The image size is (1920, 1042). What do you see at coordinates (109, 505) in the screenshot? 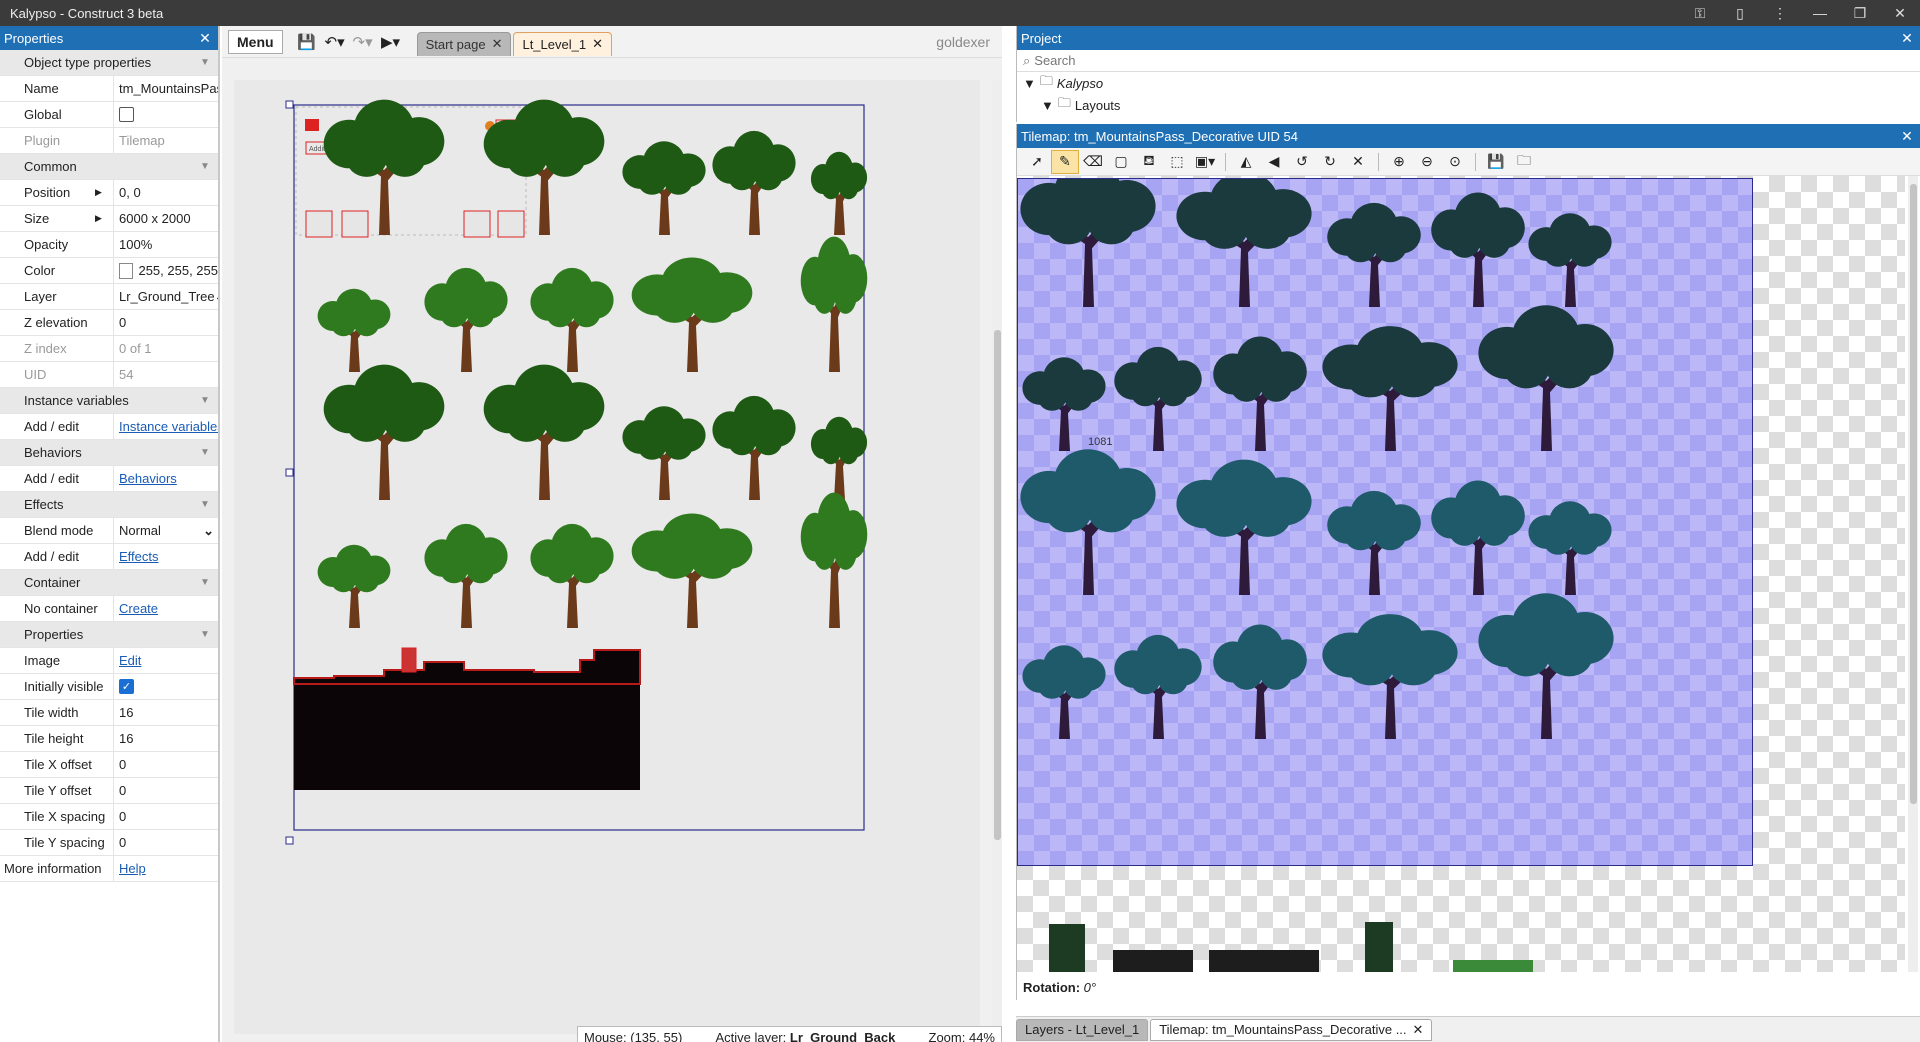
I see `property-section: Effects ▼` at bounding box center [109, 505].